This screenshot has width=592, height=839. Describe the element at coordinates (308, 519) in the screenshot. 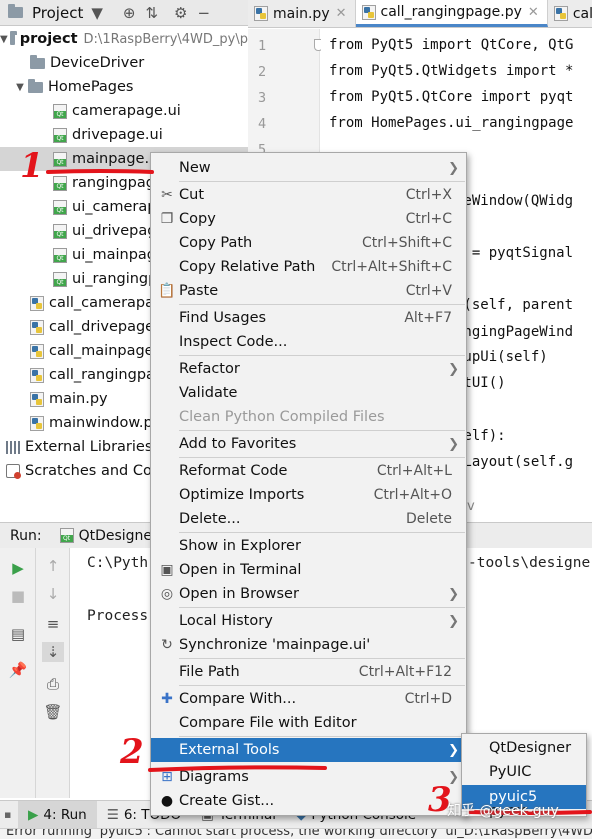

I see `menu-item-delete: Delete... Delete` at that location.